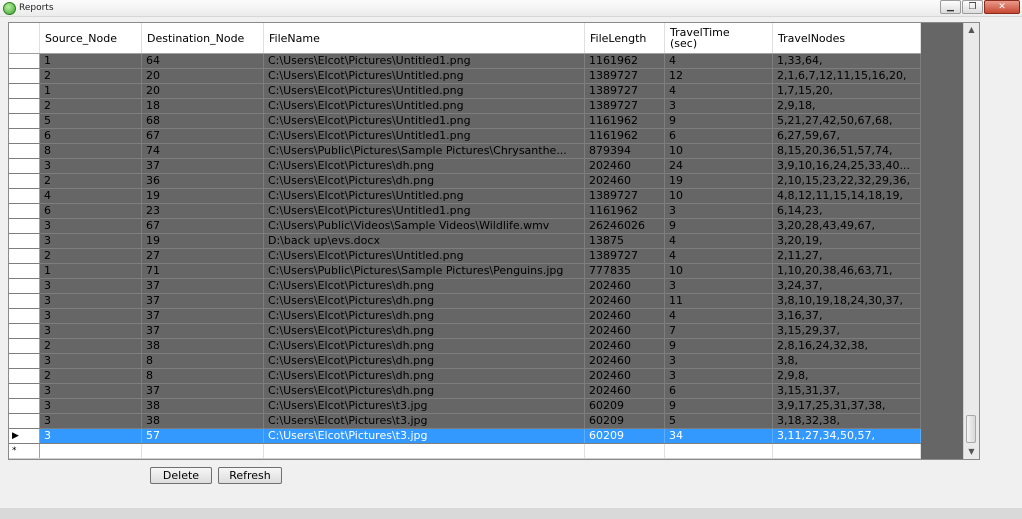 The width and height of the screenshot is (1022, 519). I want to click on cell-traveltime: 9, so click(719, 406).